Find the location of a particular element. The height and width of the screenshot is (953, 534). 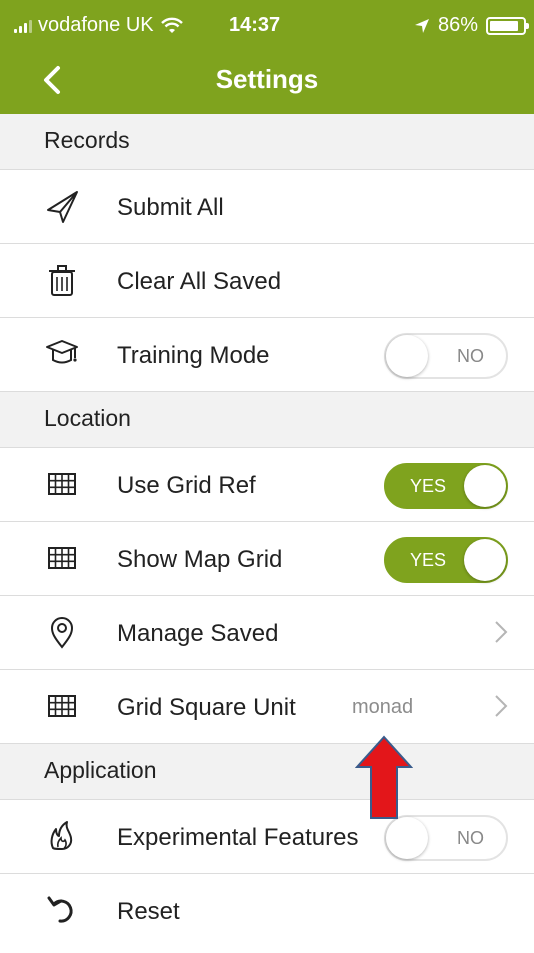

battery-icon is located at coordinates (507, 25).